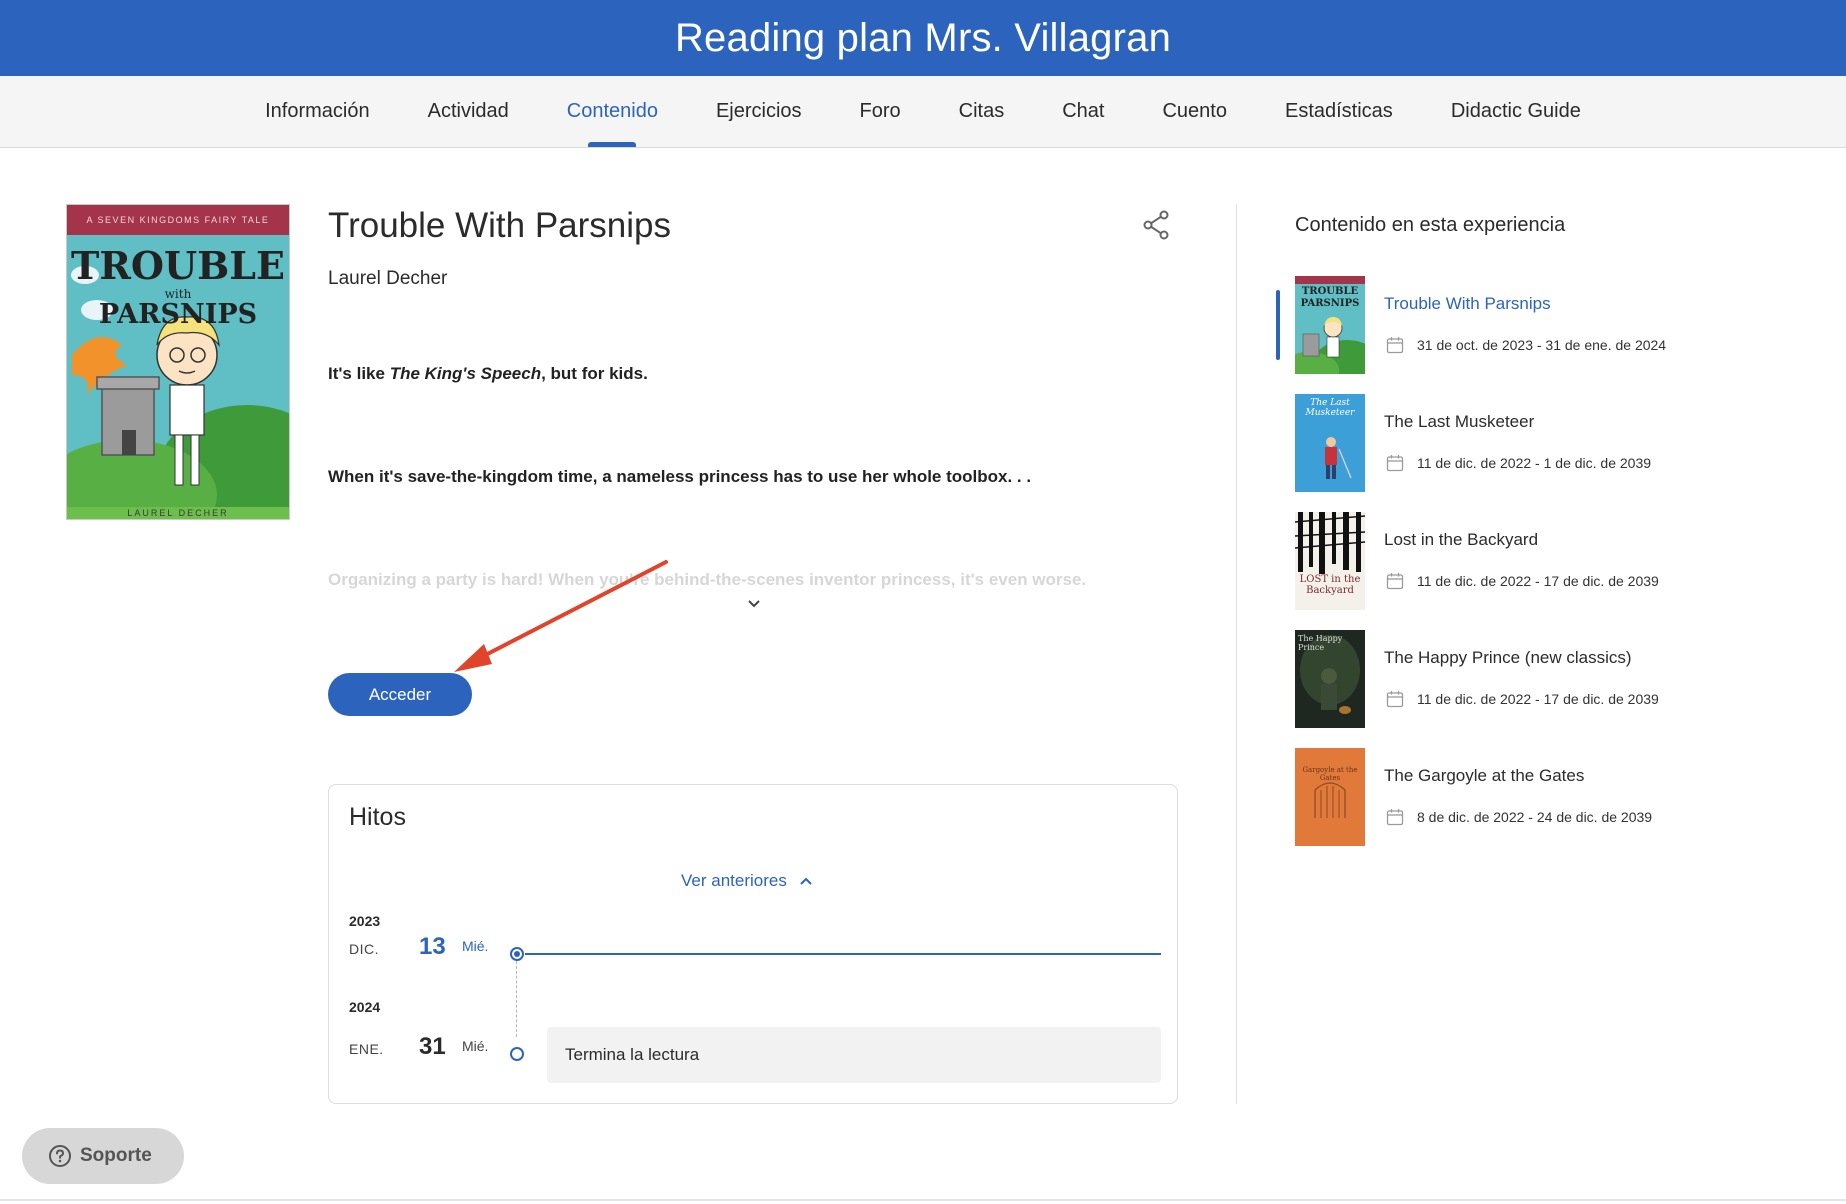 The width and height of the screenshot is (1846, 1204). Describe the element at coordinates (364, 949) in the screenshot. I see `milestone-month: DIC.` at that location.